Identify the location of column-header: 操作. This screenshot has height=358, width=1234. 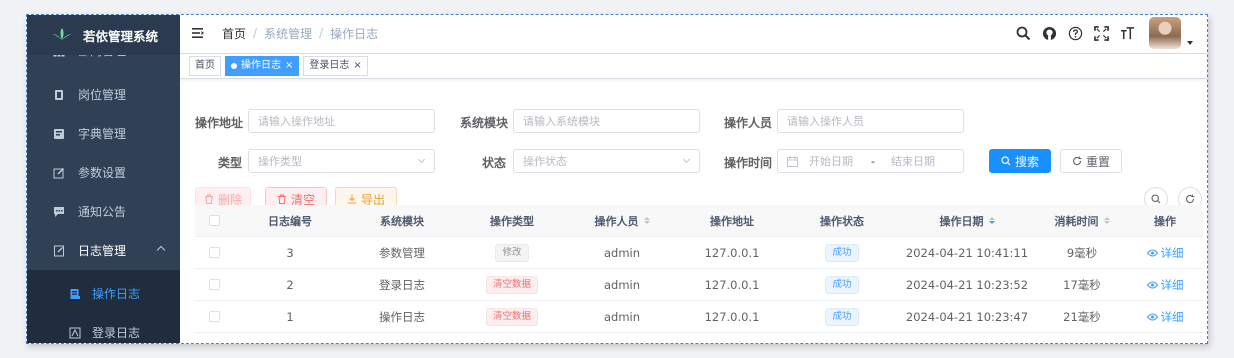
(1165, 221).